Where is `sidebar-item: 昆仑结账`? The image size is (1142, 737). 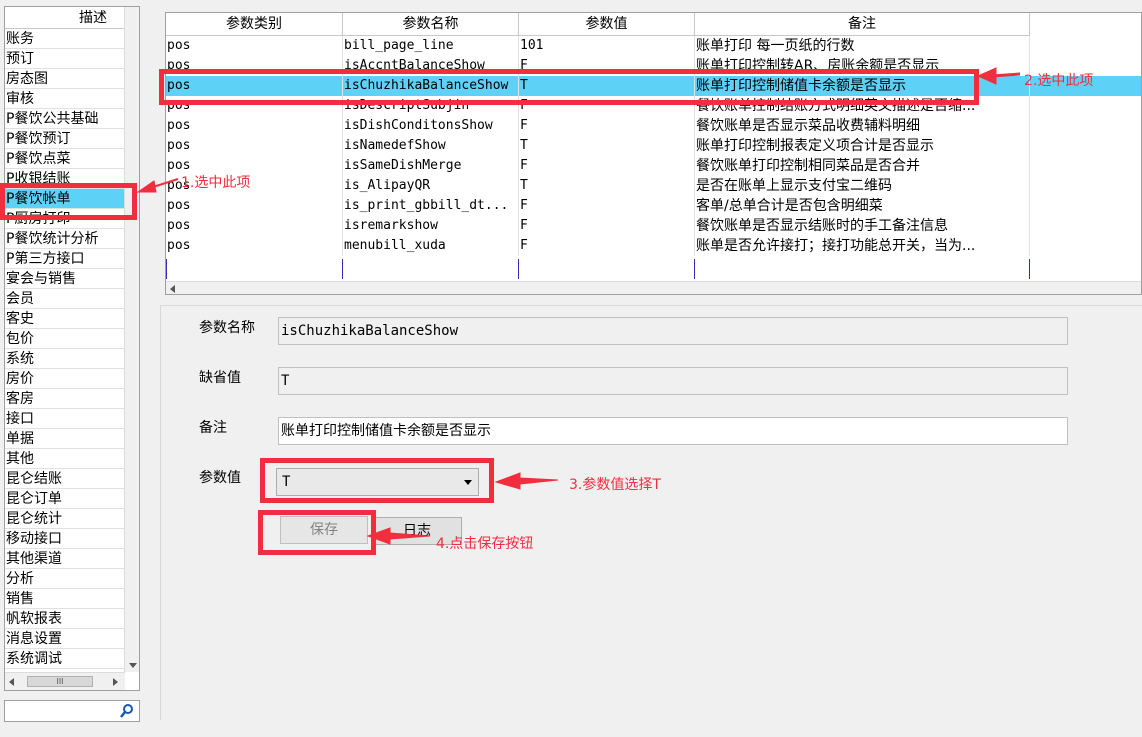
sidebar-item: 昆仑结账 is located at coordinates (65, 479).